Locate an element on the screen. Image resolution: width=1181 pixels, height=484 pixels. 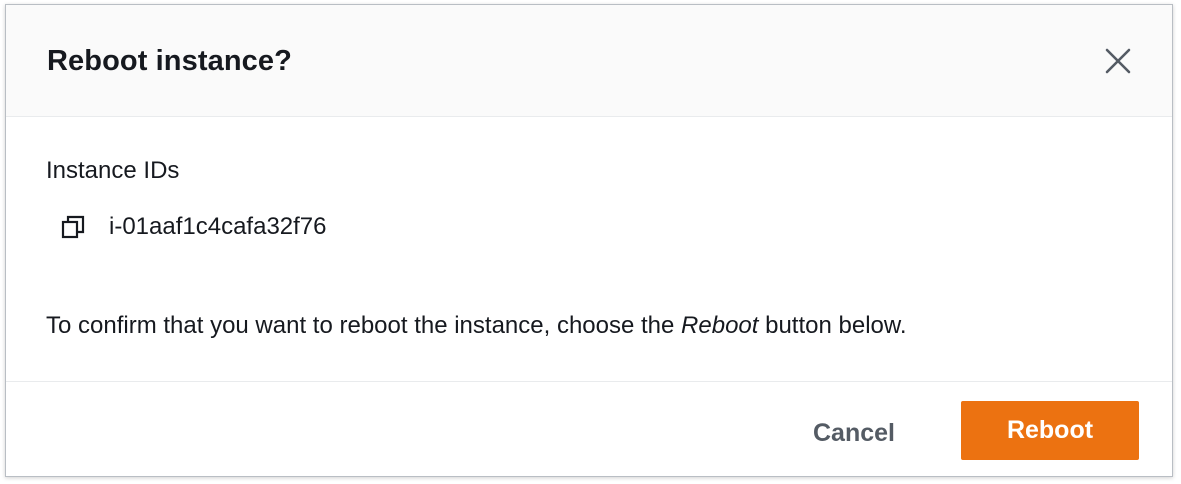
copy-icon is located at coordinates (73, 227).